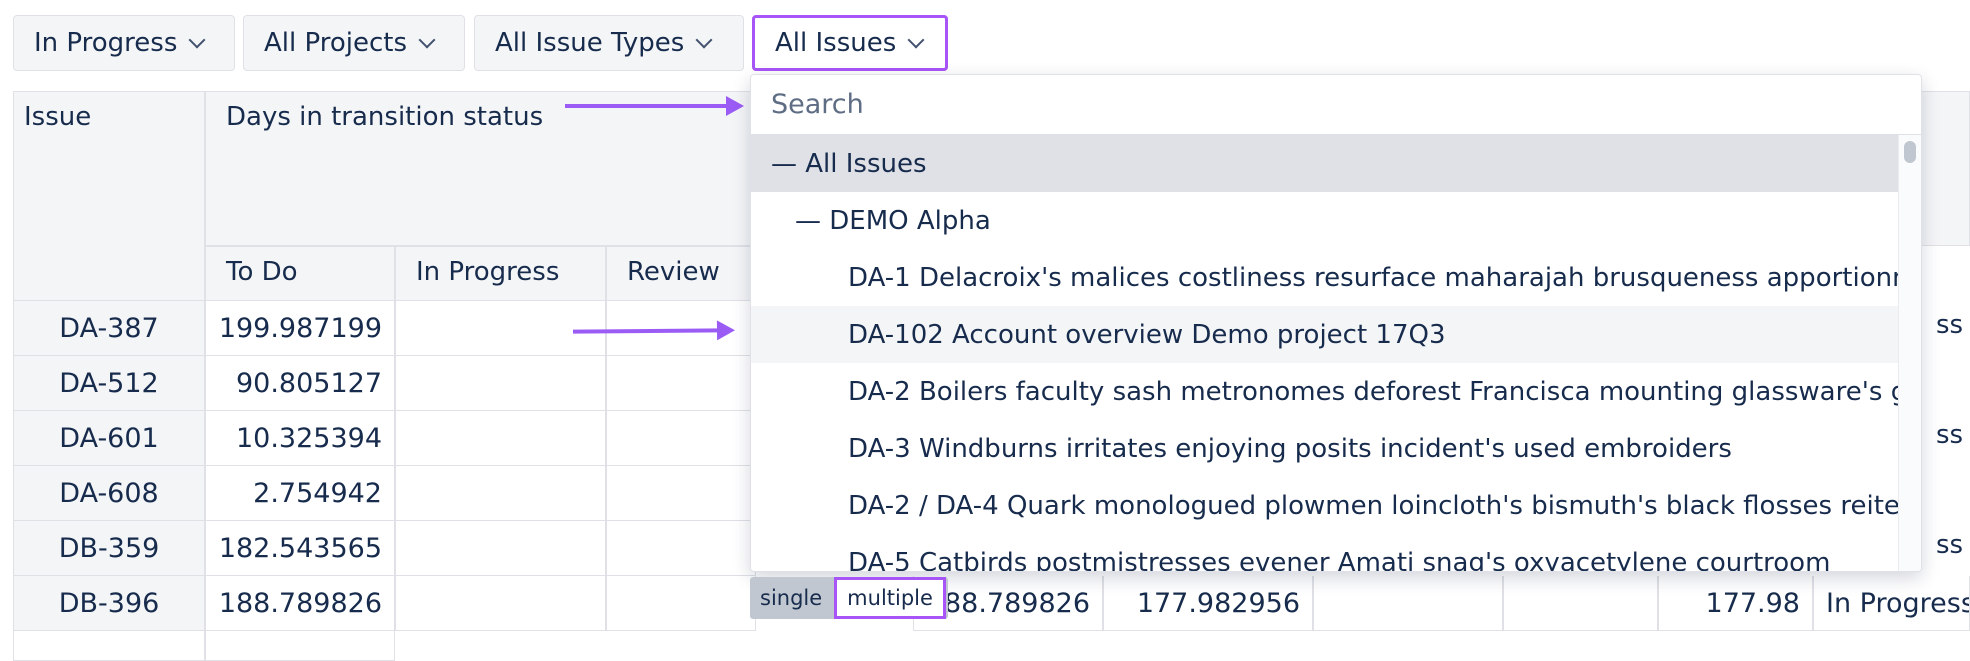  Describe the element at coordinates (1336, 105) in the screenshot. I see `search-input` at that location.